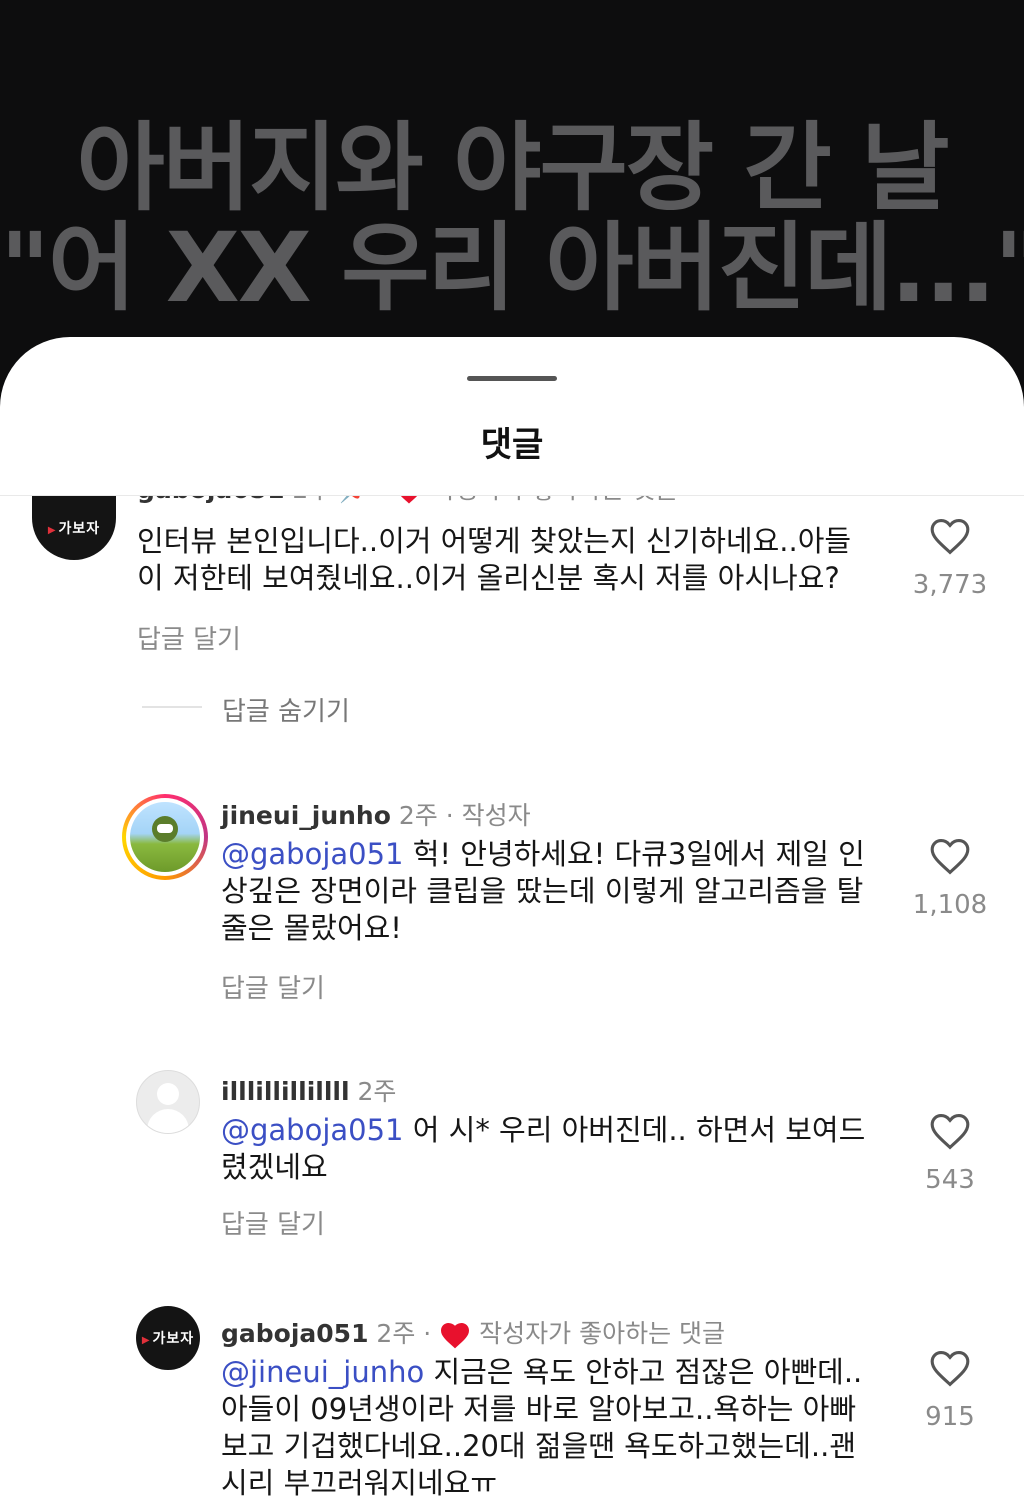 The height and width of the screenshot is (1509, 1024). Describe the element at coordinates (950, 1417) in the screenshot. I see `like-count: 915` at that location.